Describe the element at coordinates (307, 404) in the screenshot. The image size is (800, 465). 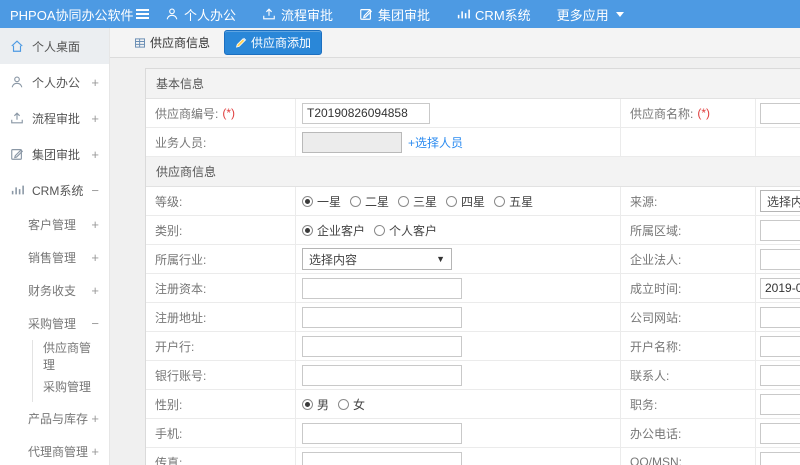
I see `radio-selected-icon` at that location.